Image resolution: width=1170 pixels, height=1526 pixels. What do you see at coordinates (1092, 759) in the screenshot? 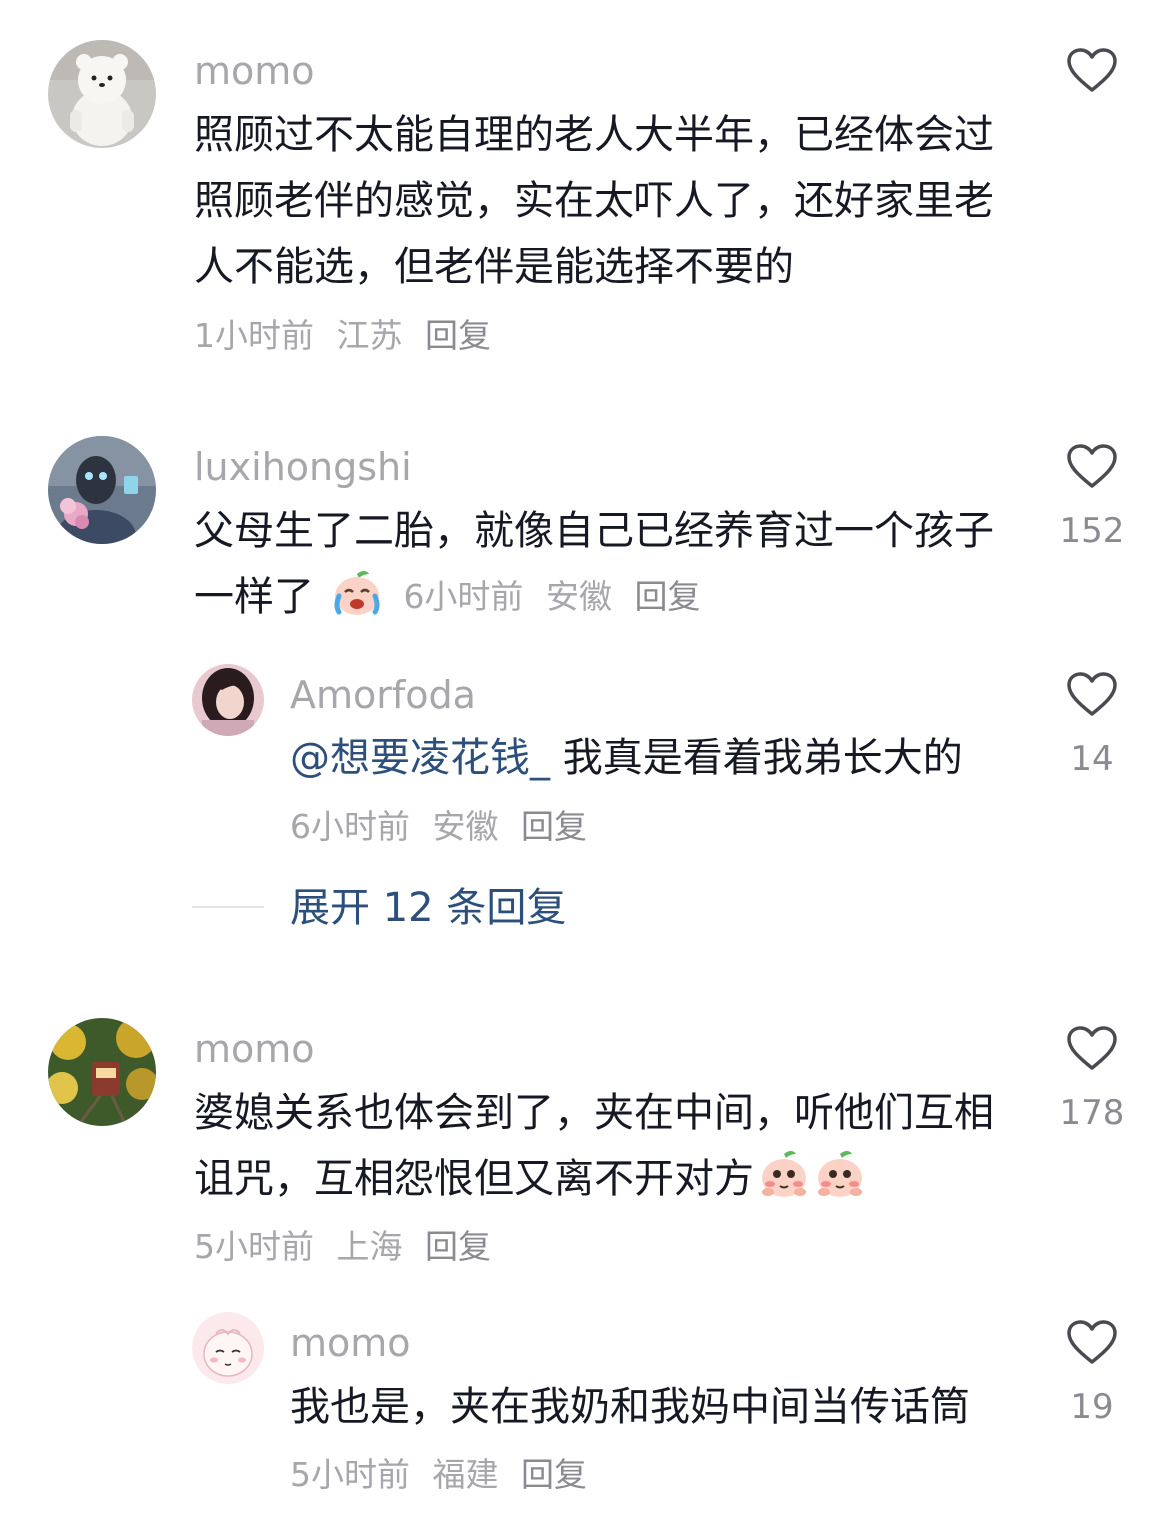
I see `like-count: 14` at bounding box center [1092, 759].